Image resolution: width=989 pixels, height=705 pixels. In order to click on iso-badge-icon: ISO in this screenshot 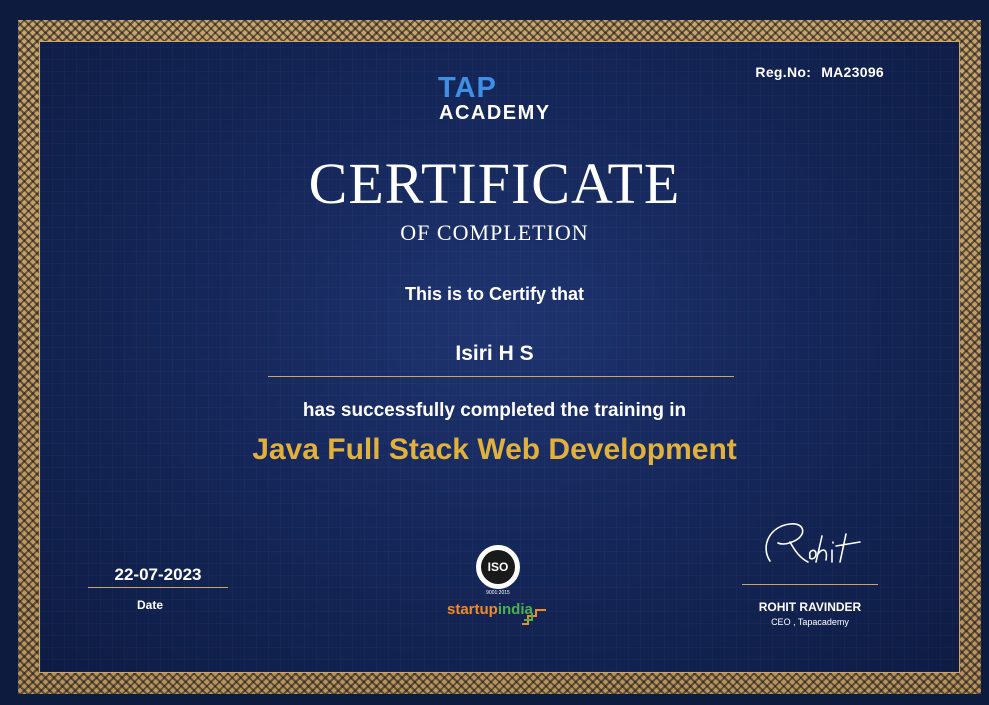, I will do `click(498, 567)`.